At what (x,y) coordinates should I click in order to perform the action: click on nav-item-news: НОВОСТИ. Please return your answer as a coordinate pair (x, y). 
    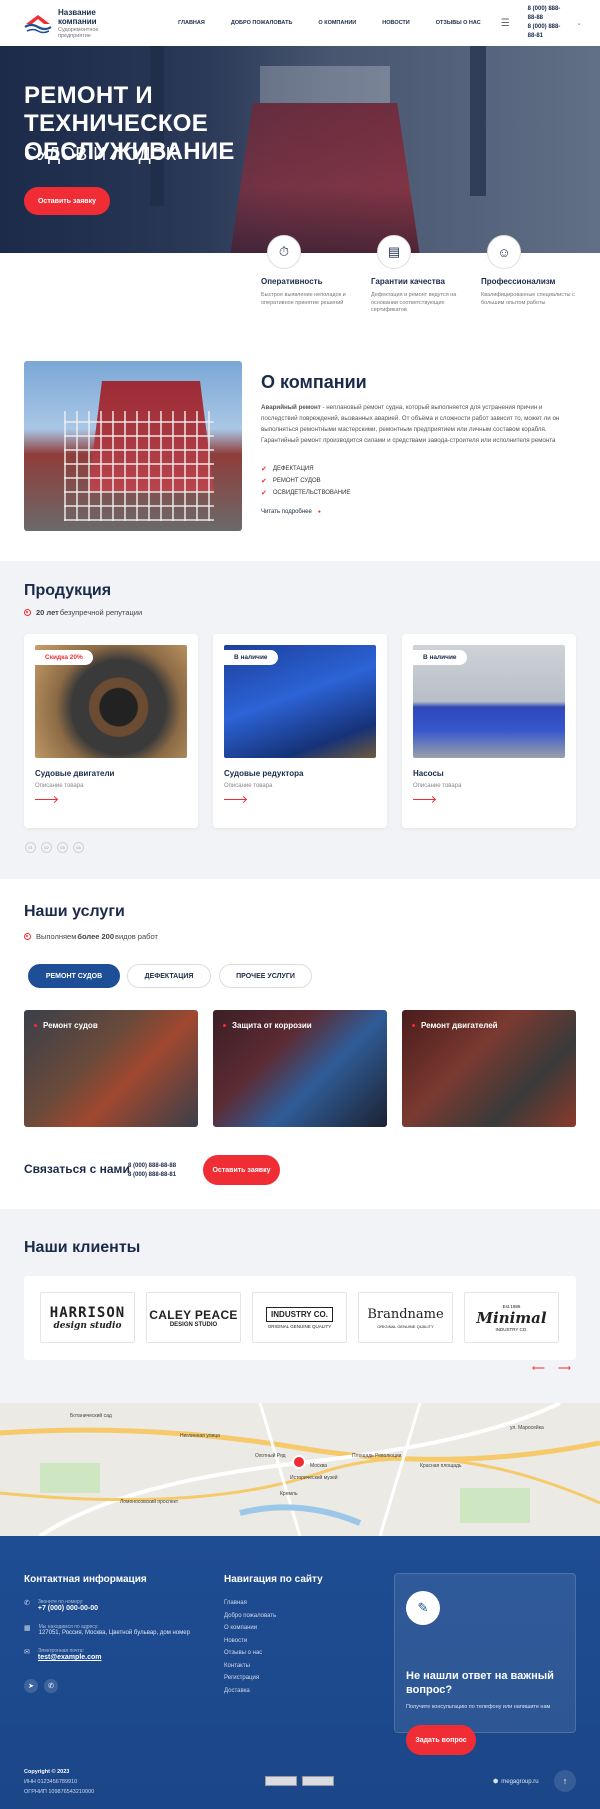
    Looking at the image, I should click on (396, 23).